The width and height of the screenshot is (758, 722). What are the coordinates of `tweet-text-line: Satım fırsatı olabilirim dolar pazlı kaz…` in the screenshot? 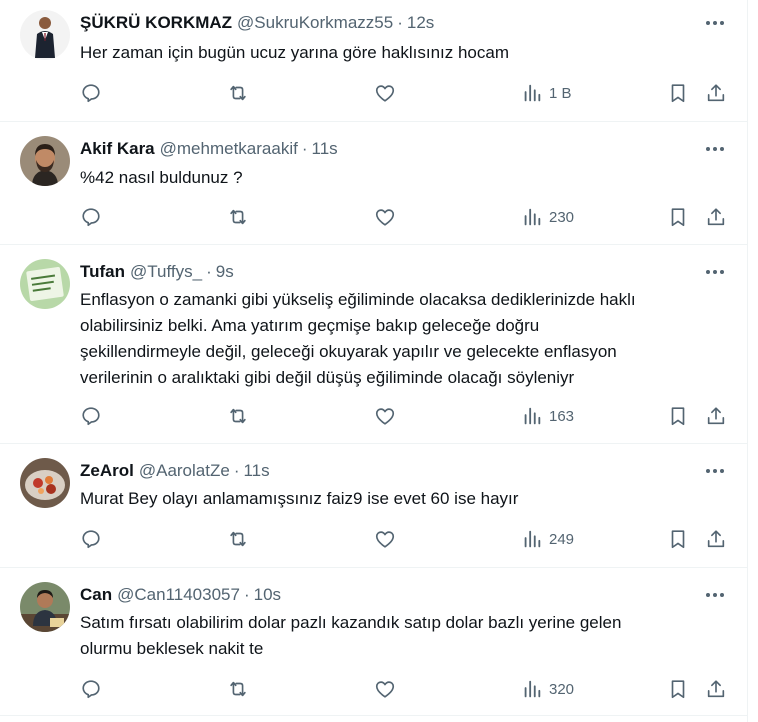 It's located at (351, 622).